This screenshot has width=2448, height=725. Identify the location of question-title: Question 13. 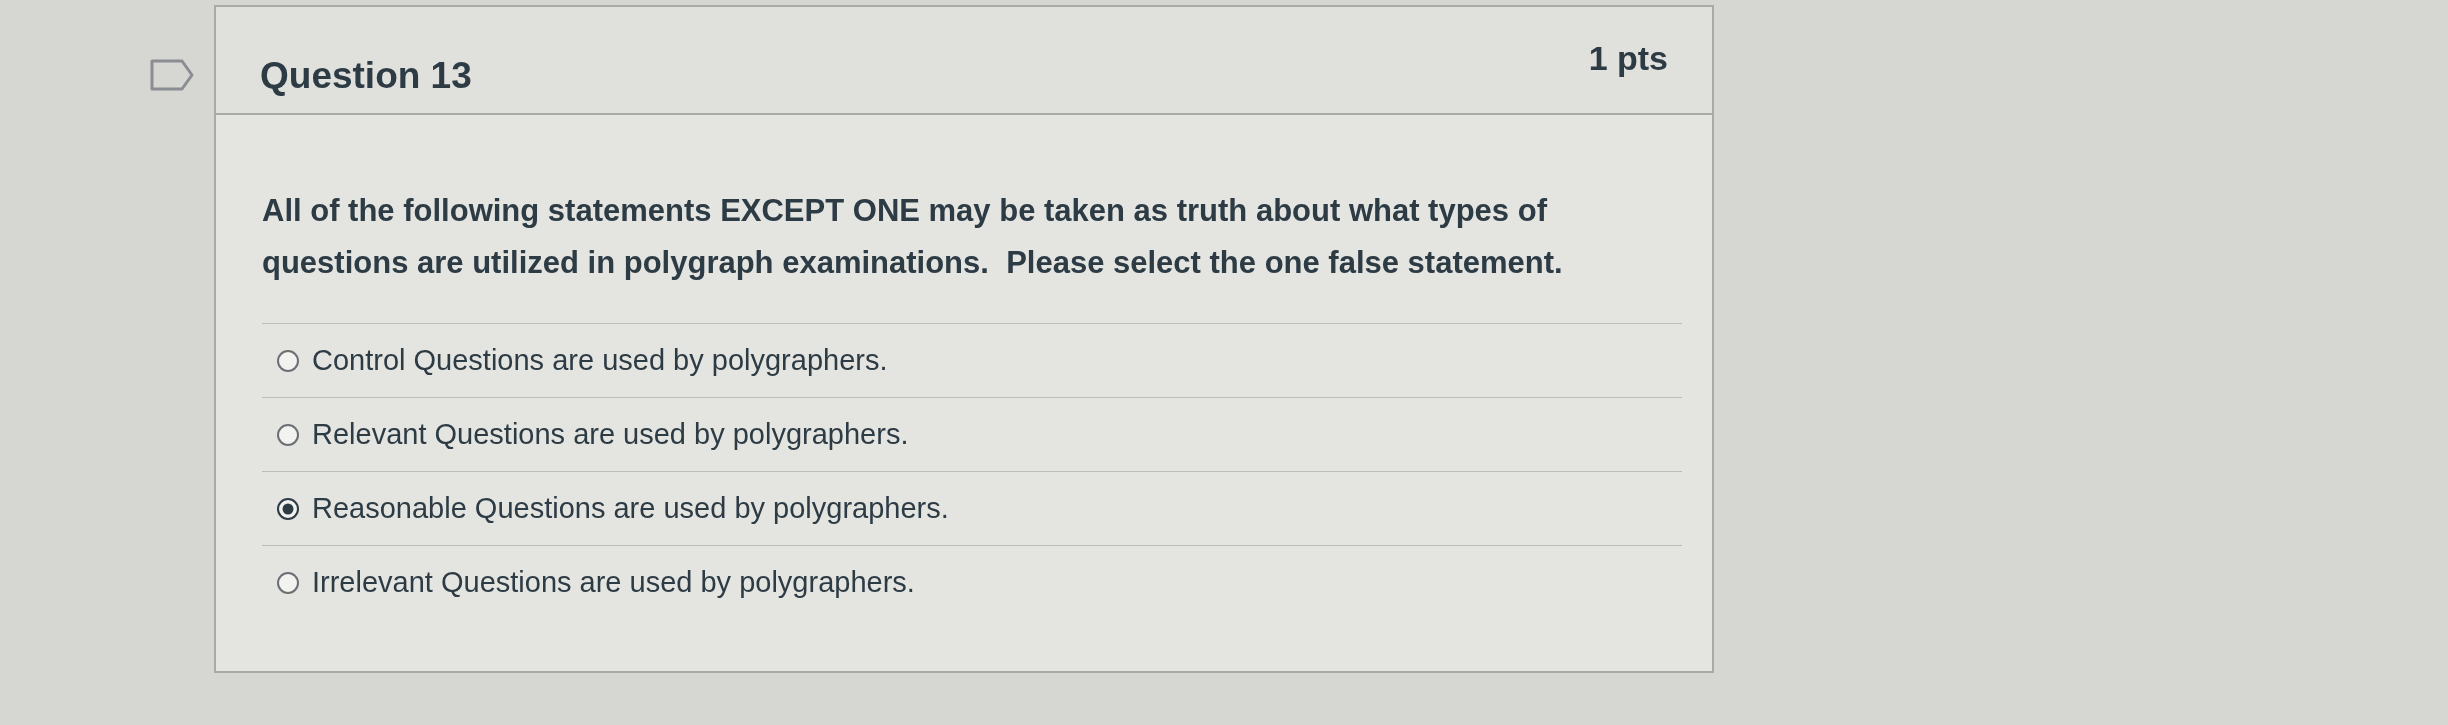
(366, 76).